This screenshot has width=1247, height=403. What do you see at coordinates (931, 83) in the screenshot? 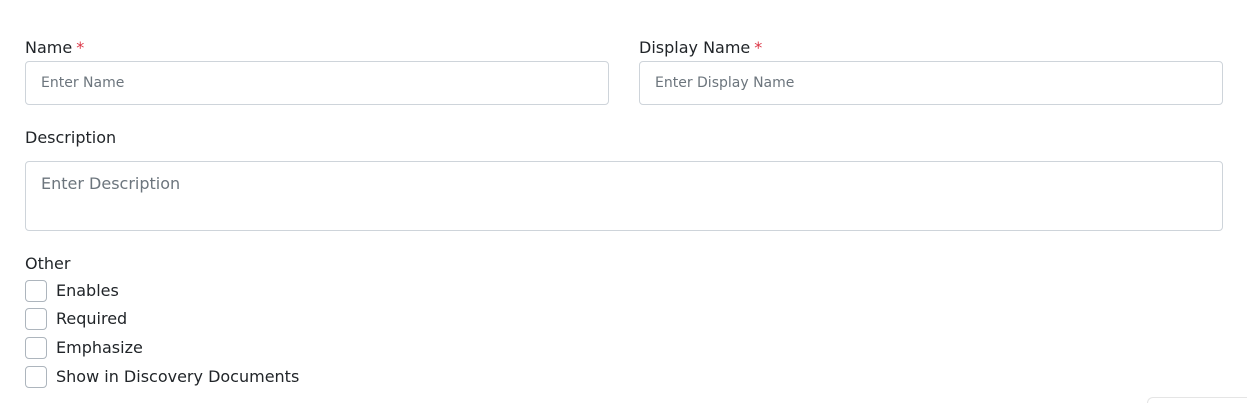
I see `display-name-input` at bounding box center [931, 83].